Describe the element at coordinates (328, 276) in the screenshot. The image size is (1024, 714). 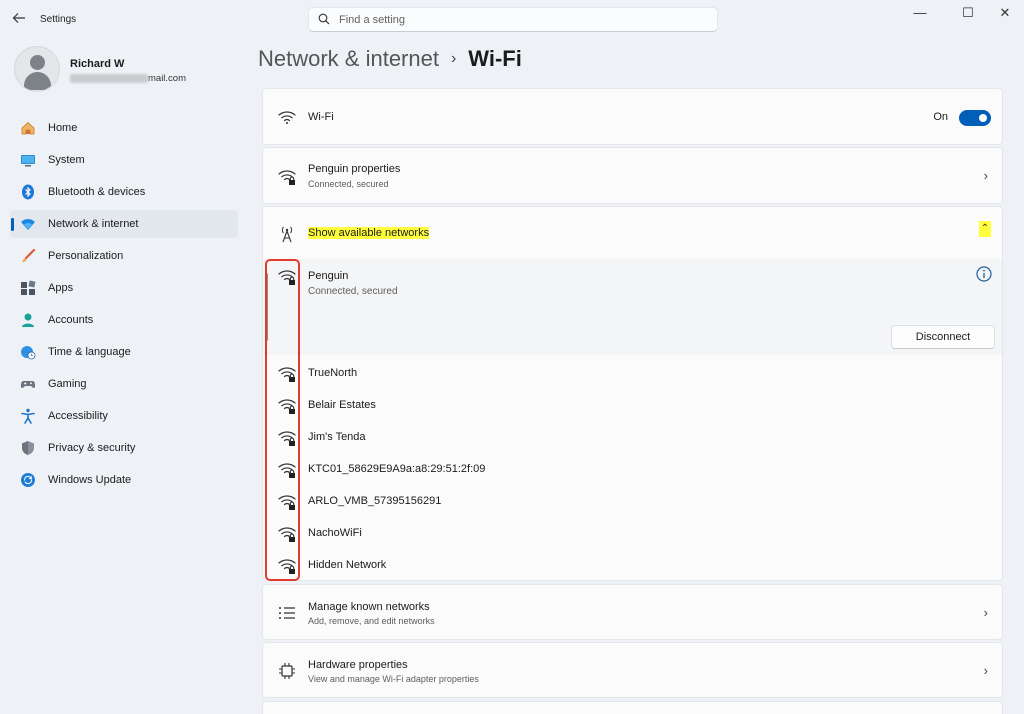
I see `connected-network-name: Penguin` at that location.